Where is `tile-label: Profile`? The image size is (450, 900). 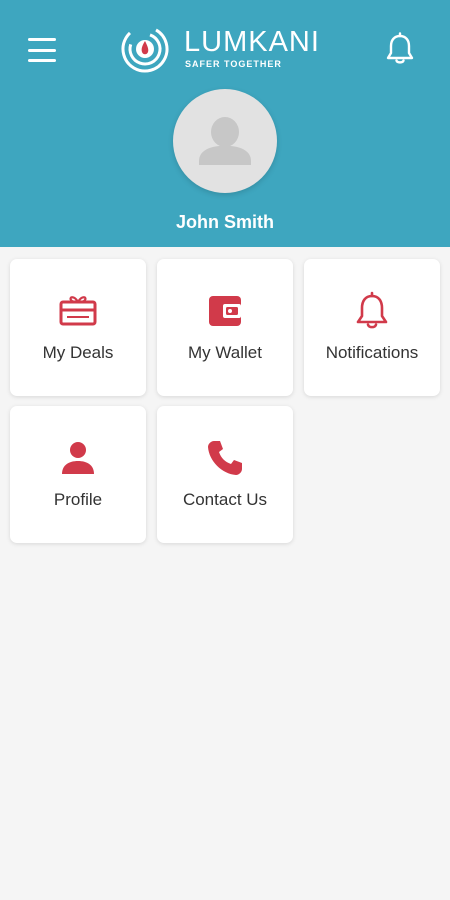
tile-label: Profile is located at coordinates (78, 499).